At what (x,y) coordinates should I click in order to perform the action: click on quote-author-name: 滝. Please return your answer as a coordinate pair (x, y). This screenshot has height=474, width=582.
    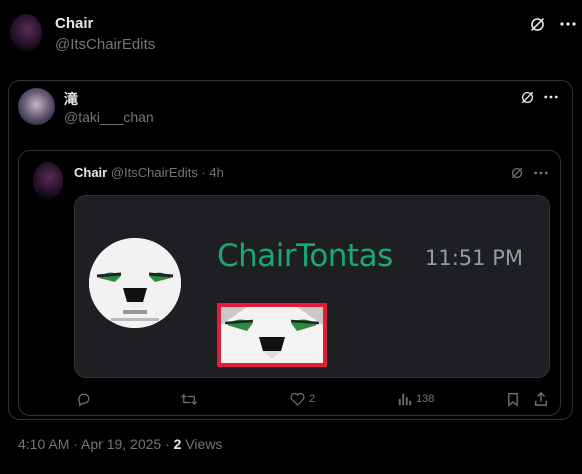
    Looking at the image, I should click on (71, 99).